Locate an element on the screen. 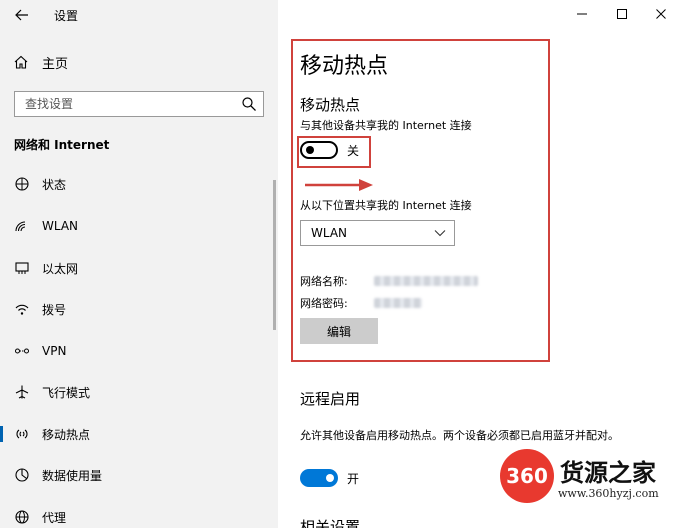 This screenshot has width=682, height=528. sidebar-item-airplane: 飞行模式 is located at coordinates (139, 392).